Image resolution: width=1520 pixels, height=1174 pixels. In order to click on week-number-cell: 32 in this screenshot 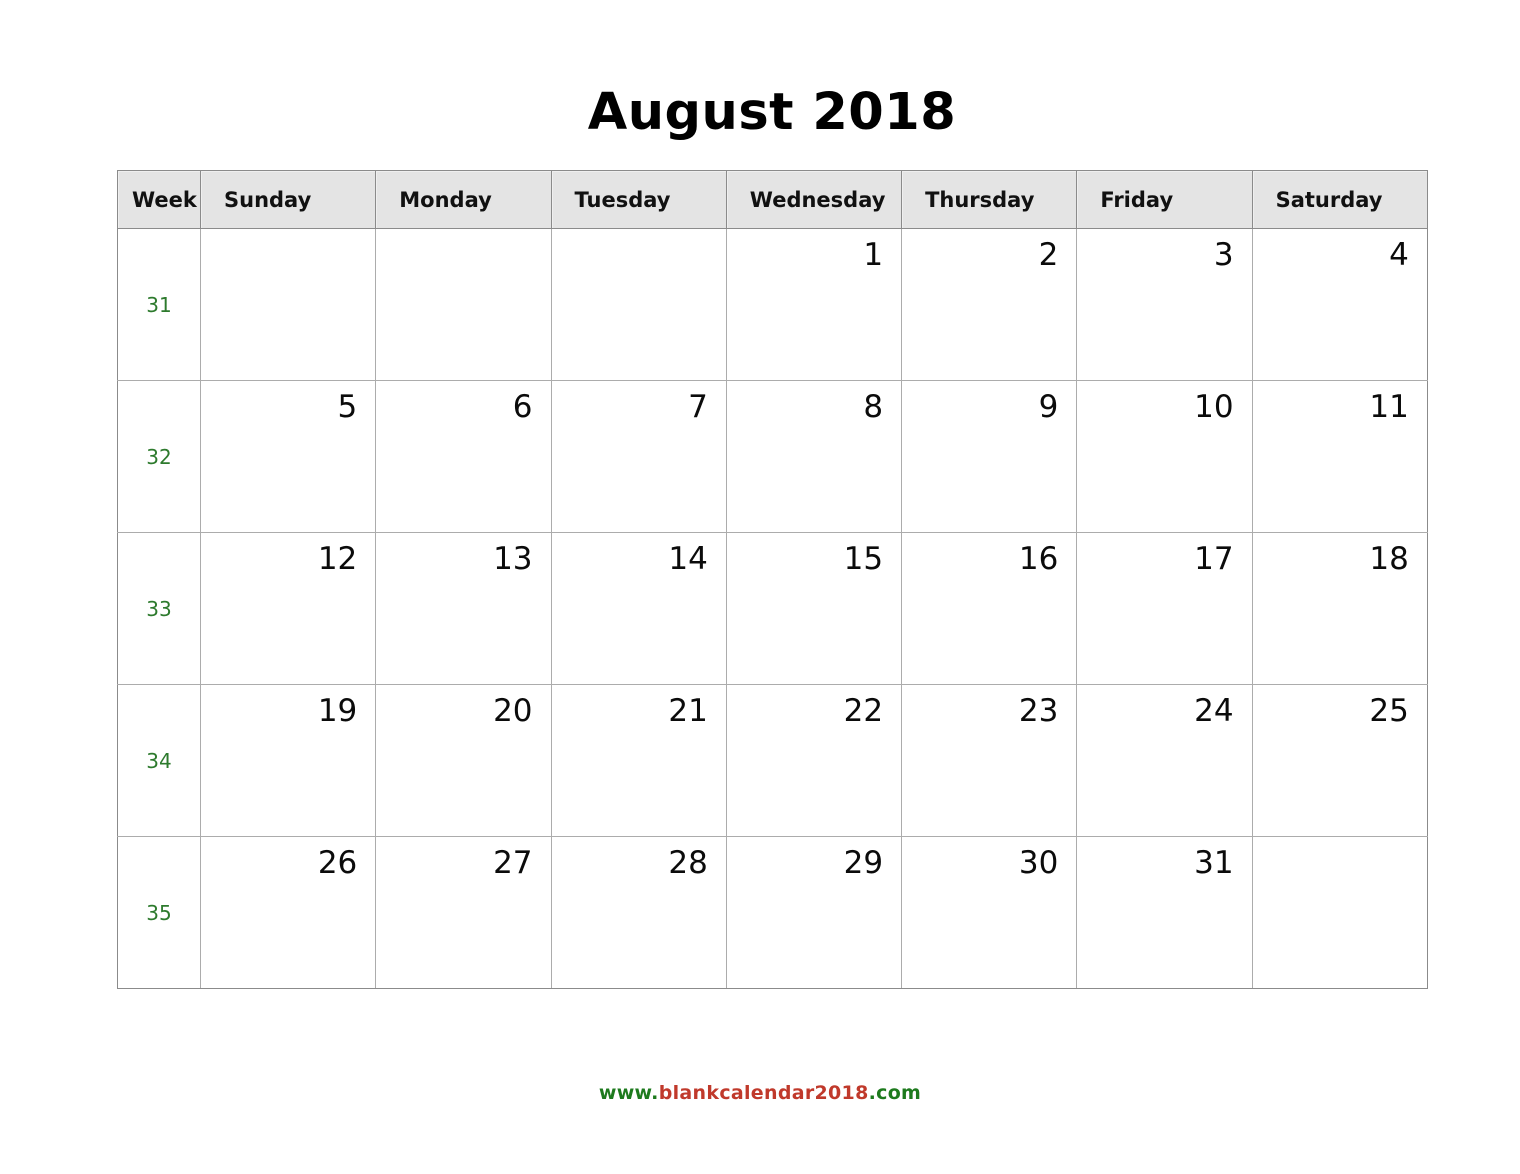, I will do `click(159, 456)`.